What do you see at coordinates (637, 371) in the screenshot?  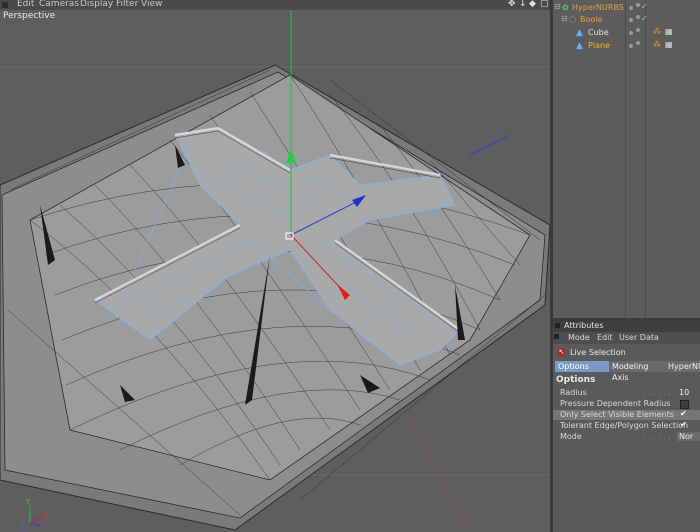 I see `tab-modeling-axis: Modeling Axis` at bounding box center [637, 371].